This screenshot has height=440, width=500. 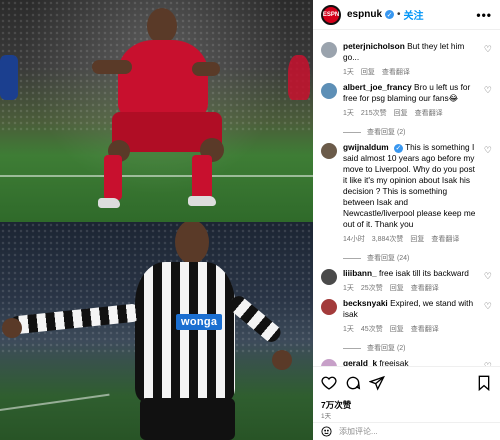 I want to click on comment-username: becksnyaki, so click(x=365, y=303).